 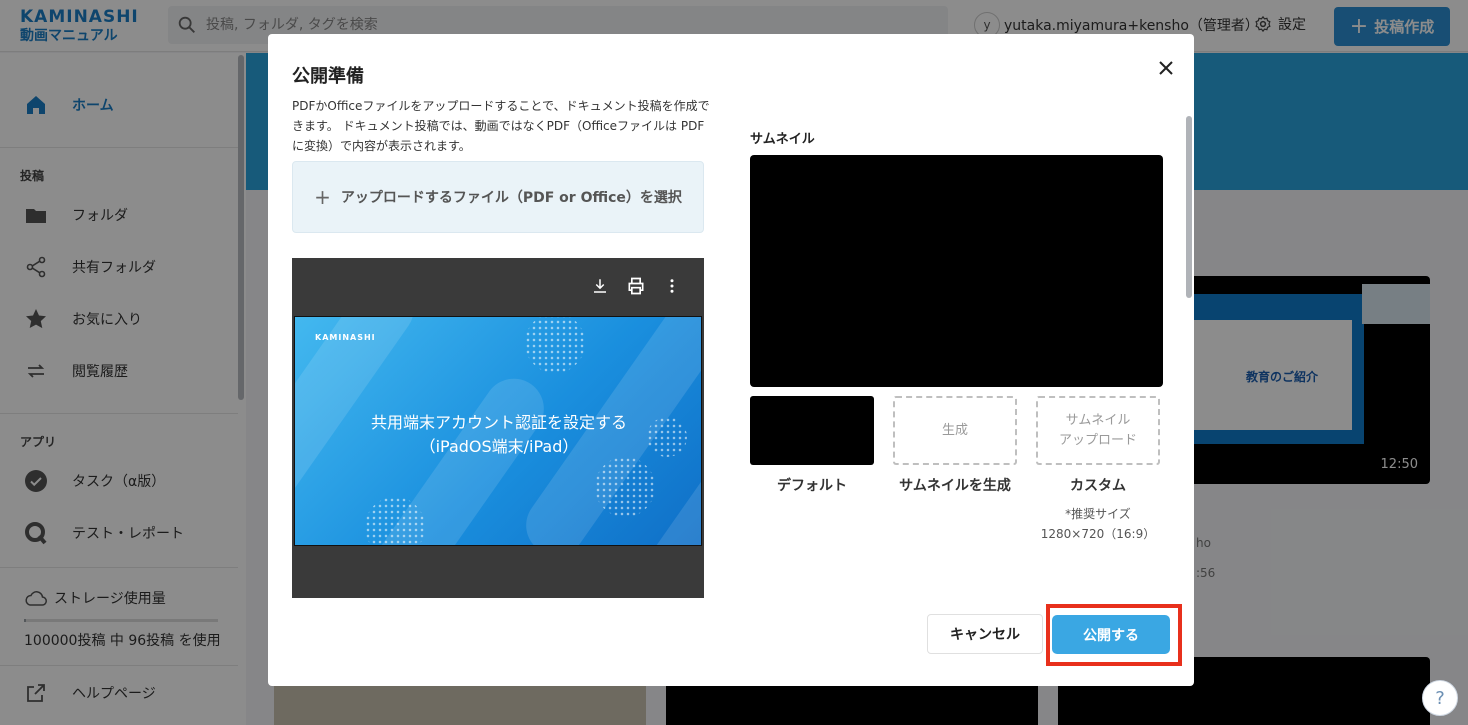 I want to click on question-icon: ?, so click(x=1440, y=698).